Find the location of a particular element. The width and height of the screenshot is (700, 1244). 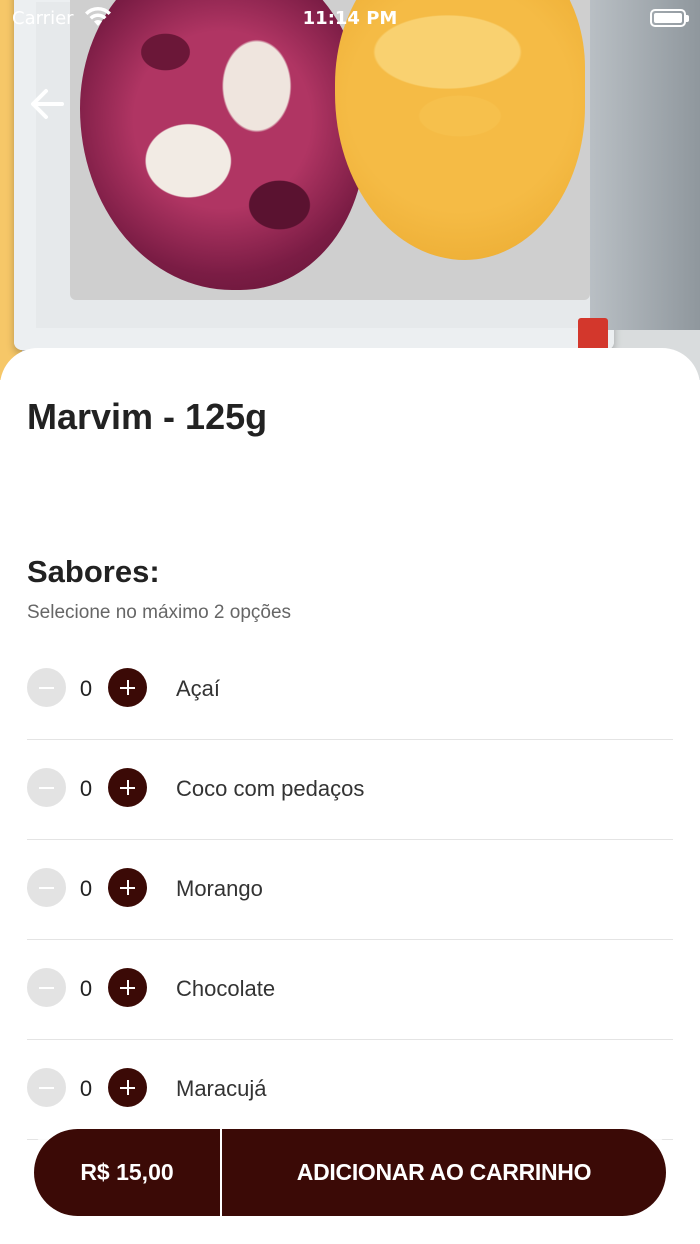

box-side is located at coordinates (645, 165).